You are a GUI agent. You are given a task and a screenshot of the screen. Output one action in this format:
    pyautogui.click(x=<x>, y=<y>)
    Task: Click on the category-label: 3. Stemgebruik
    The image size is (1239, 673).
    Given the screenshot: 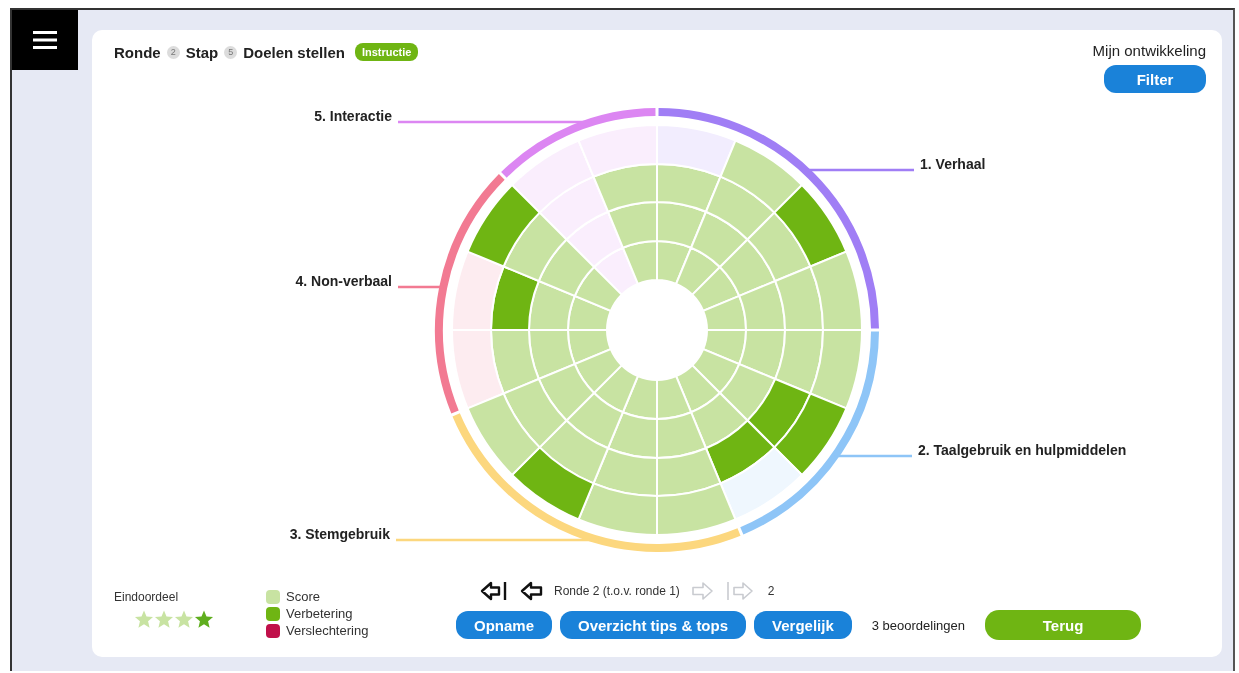 What is the action you would take?
    pyautogui.click(x=339, y=534)
    